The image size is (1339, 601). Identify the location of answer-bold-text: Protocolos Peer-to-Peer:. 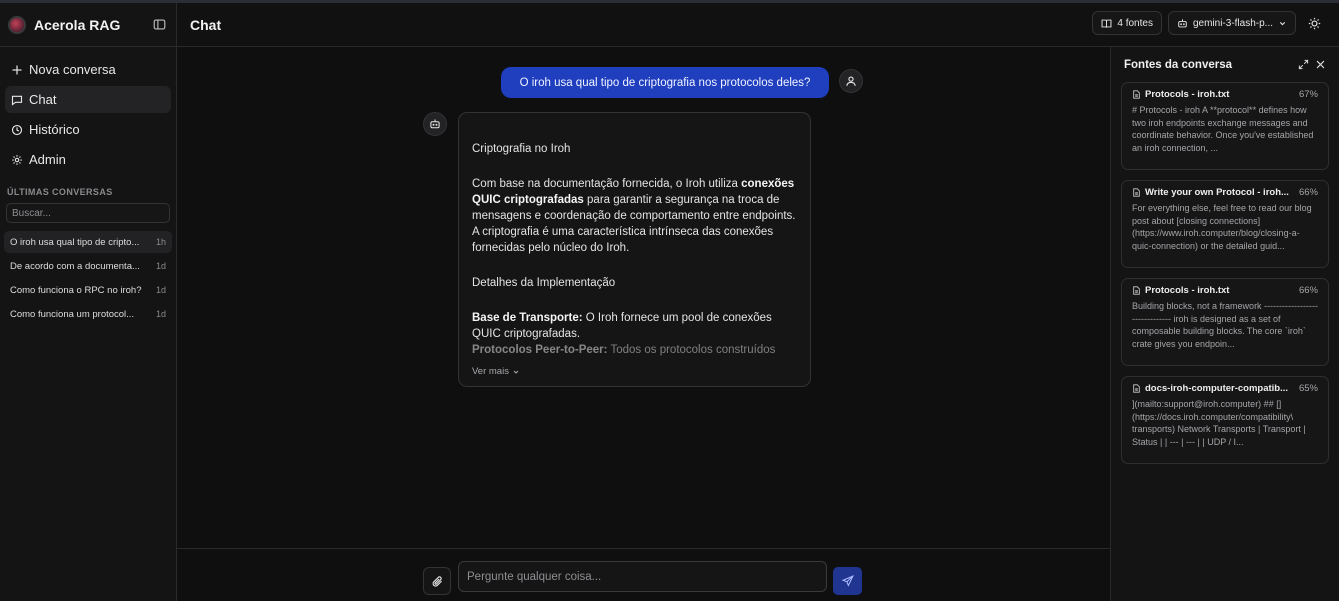
(540, 350).